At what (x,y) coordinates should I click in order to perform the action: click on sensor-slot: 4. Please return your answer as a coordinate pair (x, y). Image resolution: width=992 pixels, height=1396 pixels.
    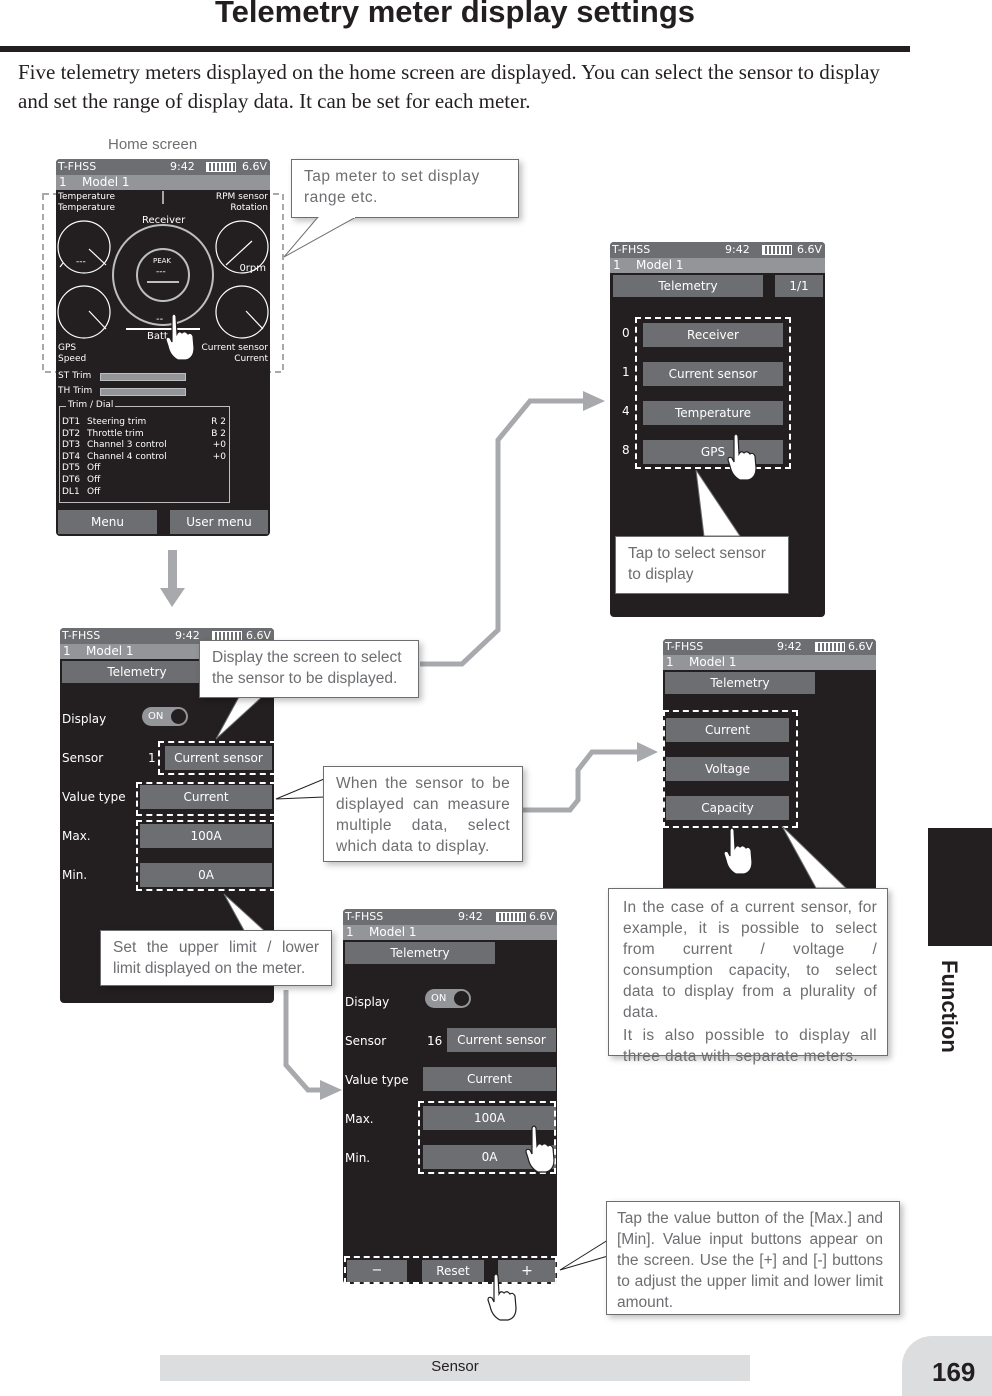
    Looking at the image, I should click on (626, 411).